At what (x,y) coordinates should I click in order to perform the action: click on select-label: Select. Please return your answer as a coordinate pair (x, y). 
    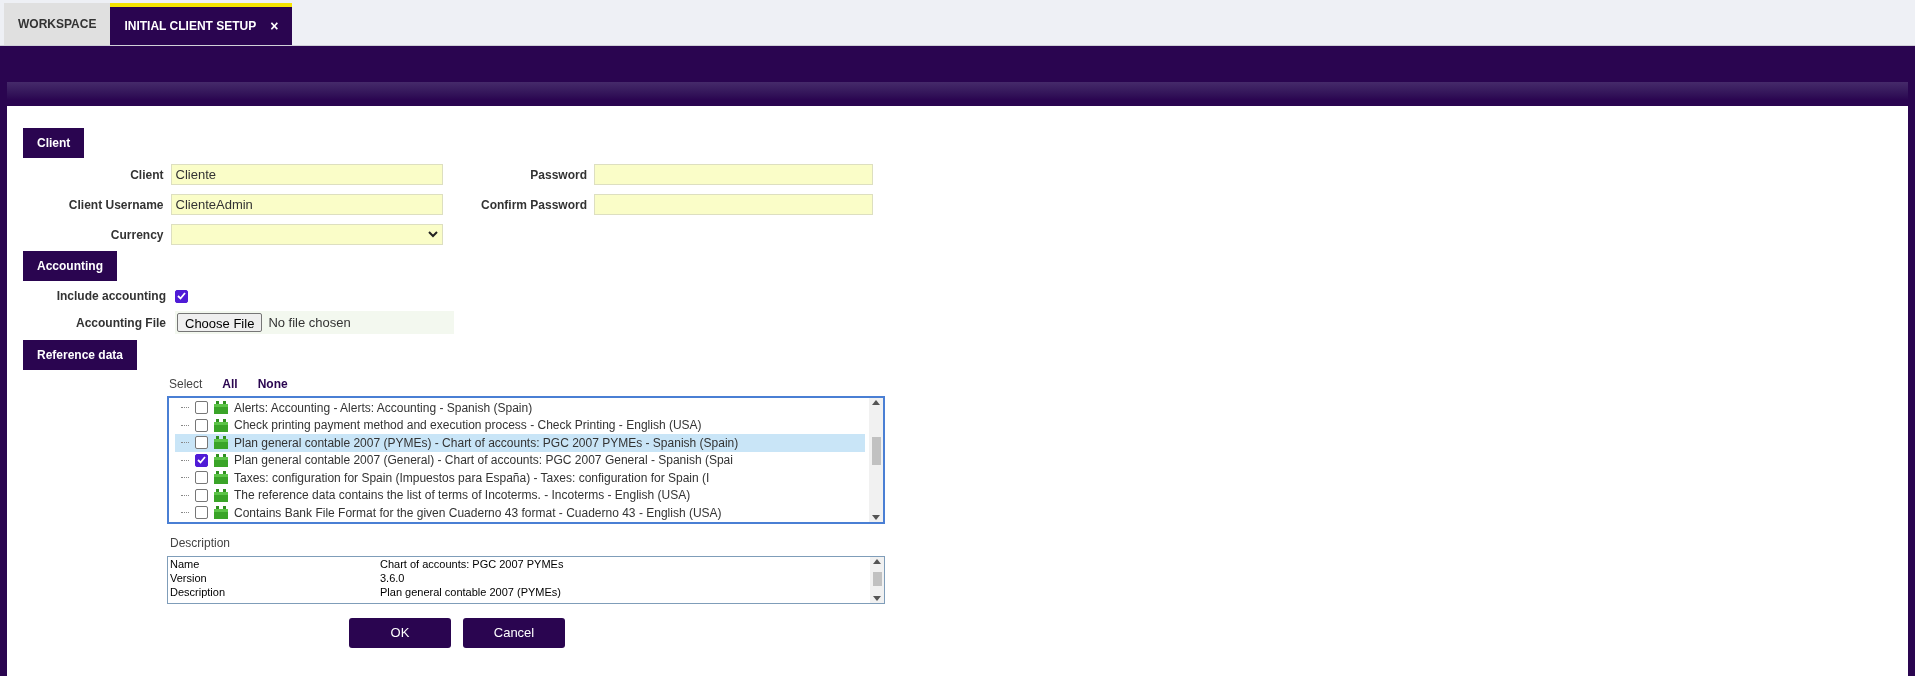
    Looking at the image, I should click on (186, 384).